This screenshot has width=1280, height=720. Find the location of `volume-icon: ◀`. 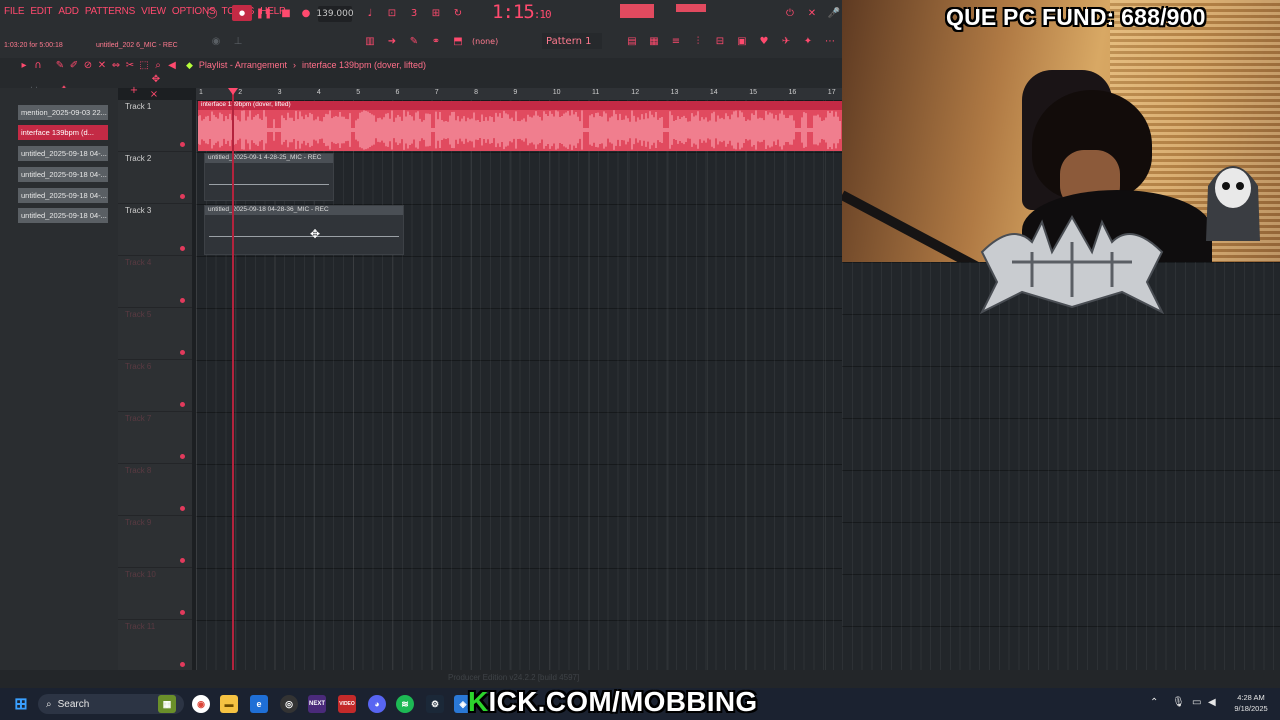

volume-icon: ◀ is located at coordinates (1212, 702).